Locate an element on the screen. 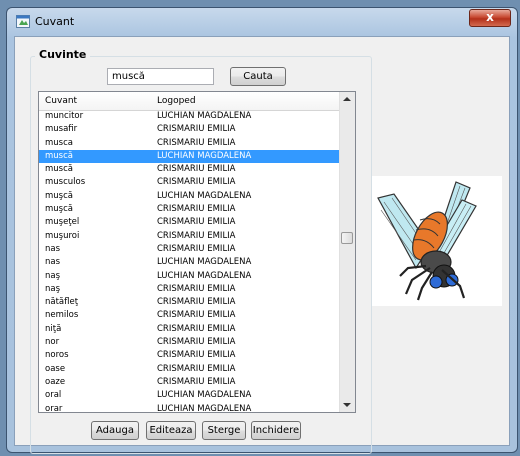 The width and height of the screenshot is (520, 456). column-header-cuvant: Cuvant is located at coordinates (61, 101).